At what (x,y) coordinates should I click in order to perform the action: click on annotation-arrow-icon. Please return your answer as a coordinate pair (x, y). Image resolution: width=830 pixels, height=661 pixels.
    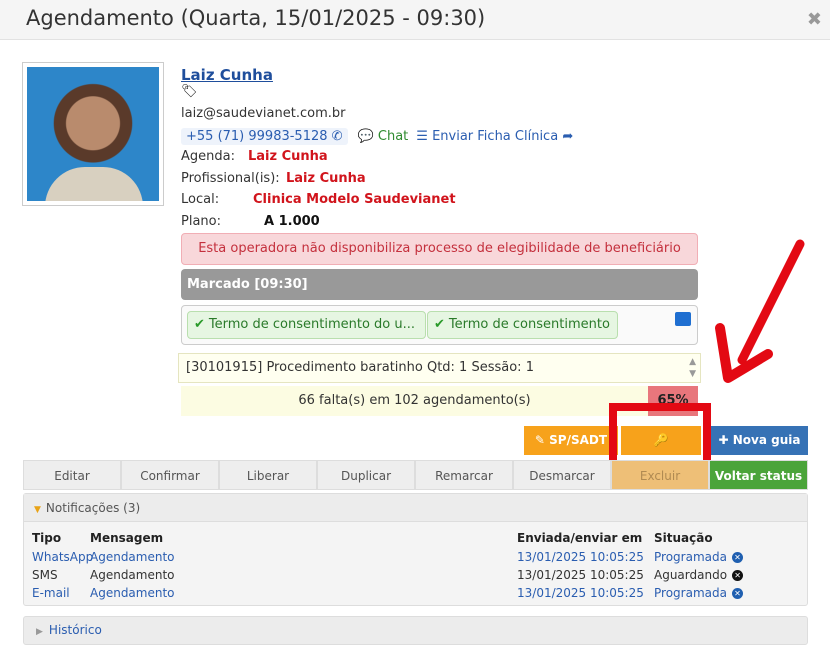
    Looking at the image, I should click on (760, 311).